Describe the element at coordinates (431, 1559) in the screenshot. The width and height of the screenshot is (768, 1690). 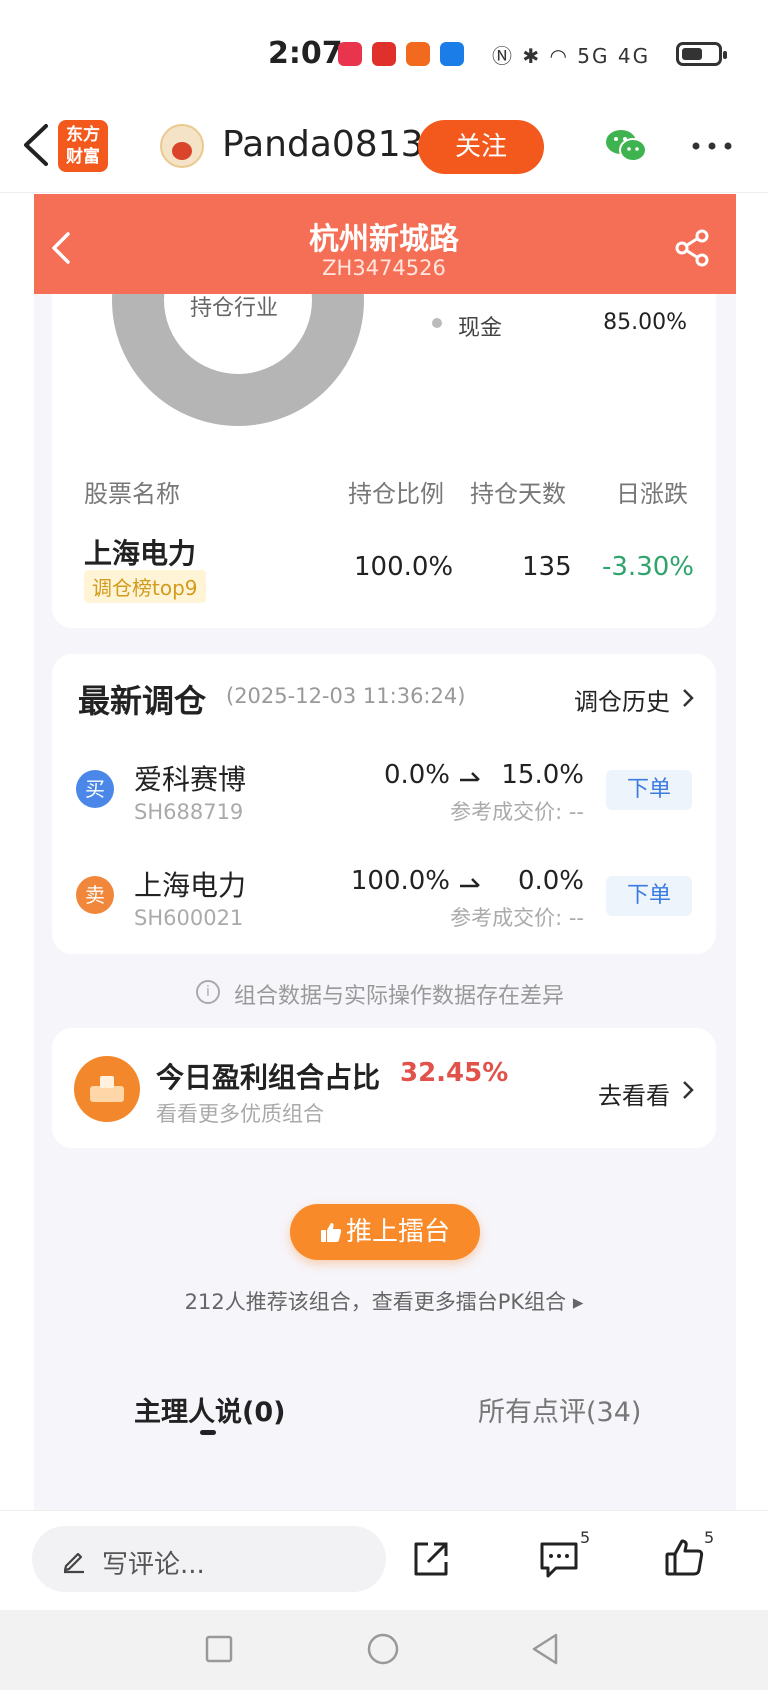
I see `share-external-icon` at that location.